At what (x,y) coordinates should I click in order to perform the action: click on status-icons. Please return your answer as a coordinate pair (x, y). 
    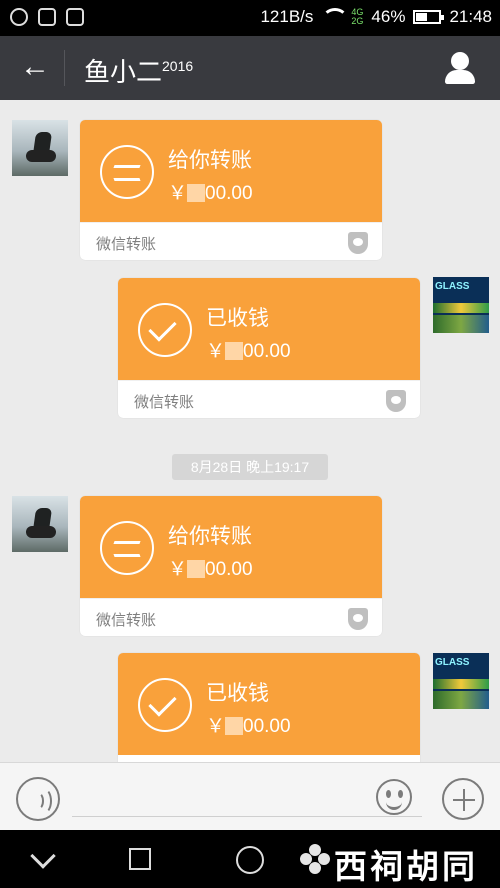
    Looking at the image, I should click on (47, 17).